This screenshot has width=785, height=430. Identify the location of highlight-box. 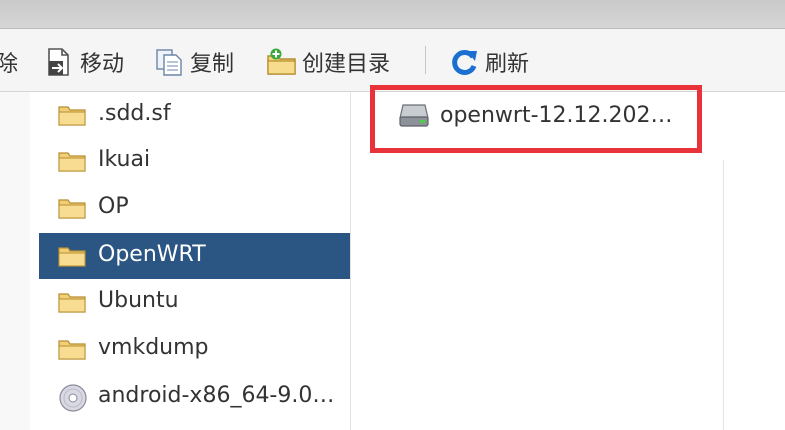
(536, 119).